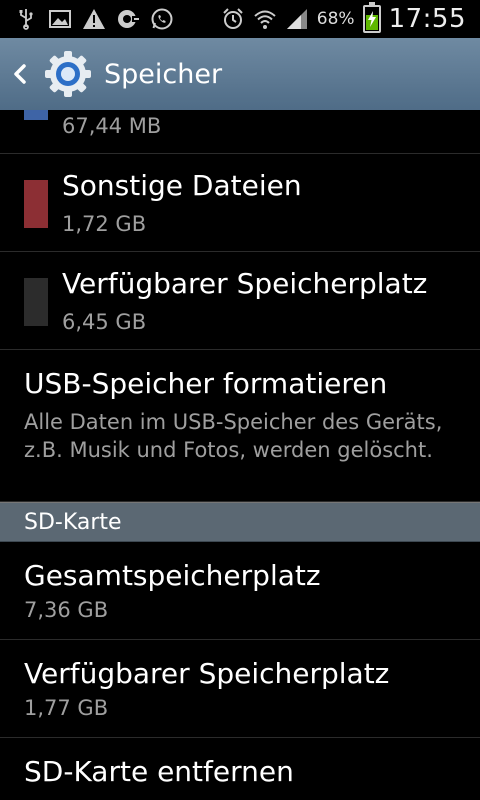  I want to click on system-icons: 68% 17:55, so click(350, 18).